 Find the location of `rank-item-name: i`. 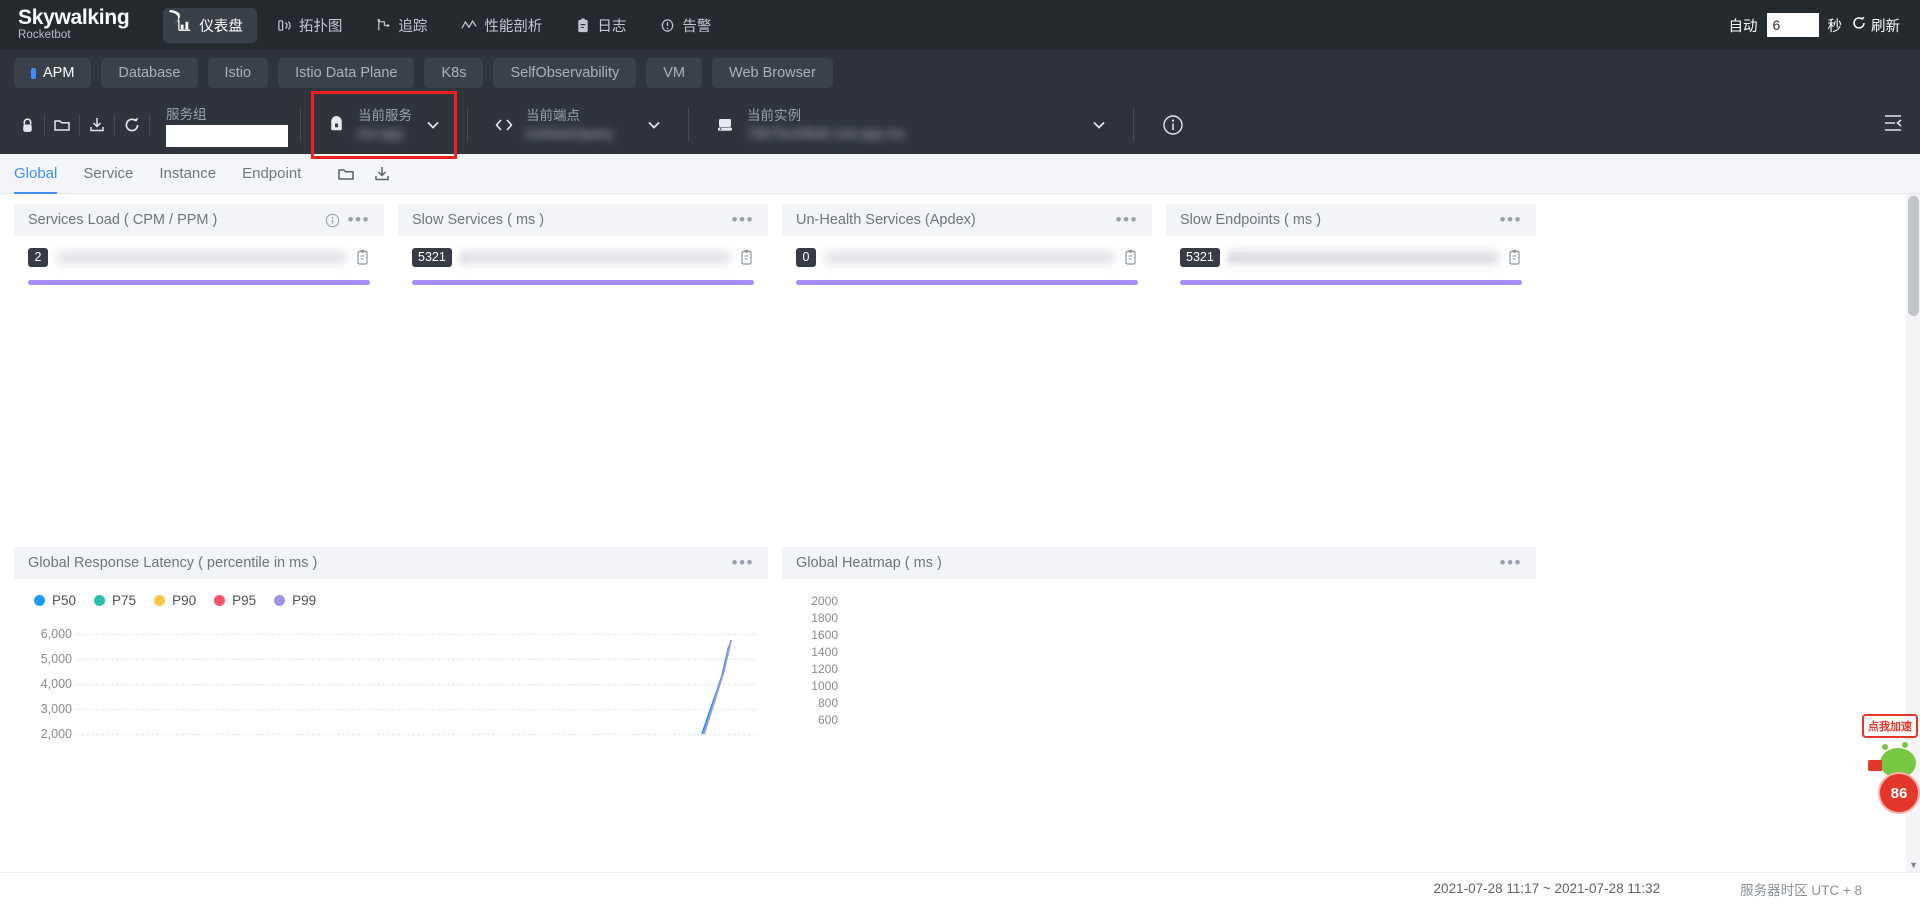

rank-item-name: i is located at coordinates (595, 257).